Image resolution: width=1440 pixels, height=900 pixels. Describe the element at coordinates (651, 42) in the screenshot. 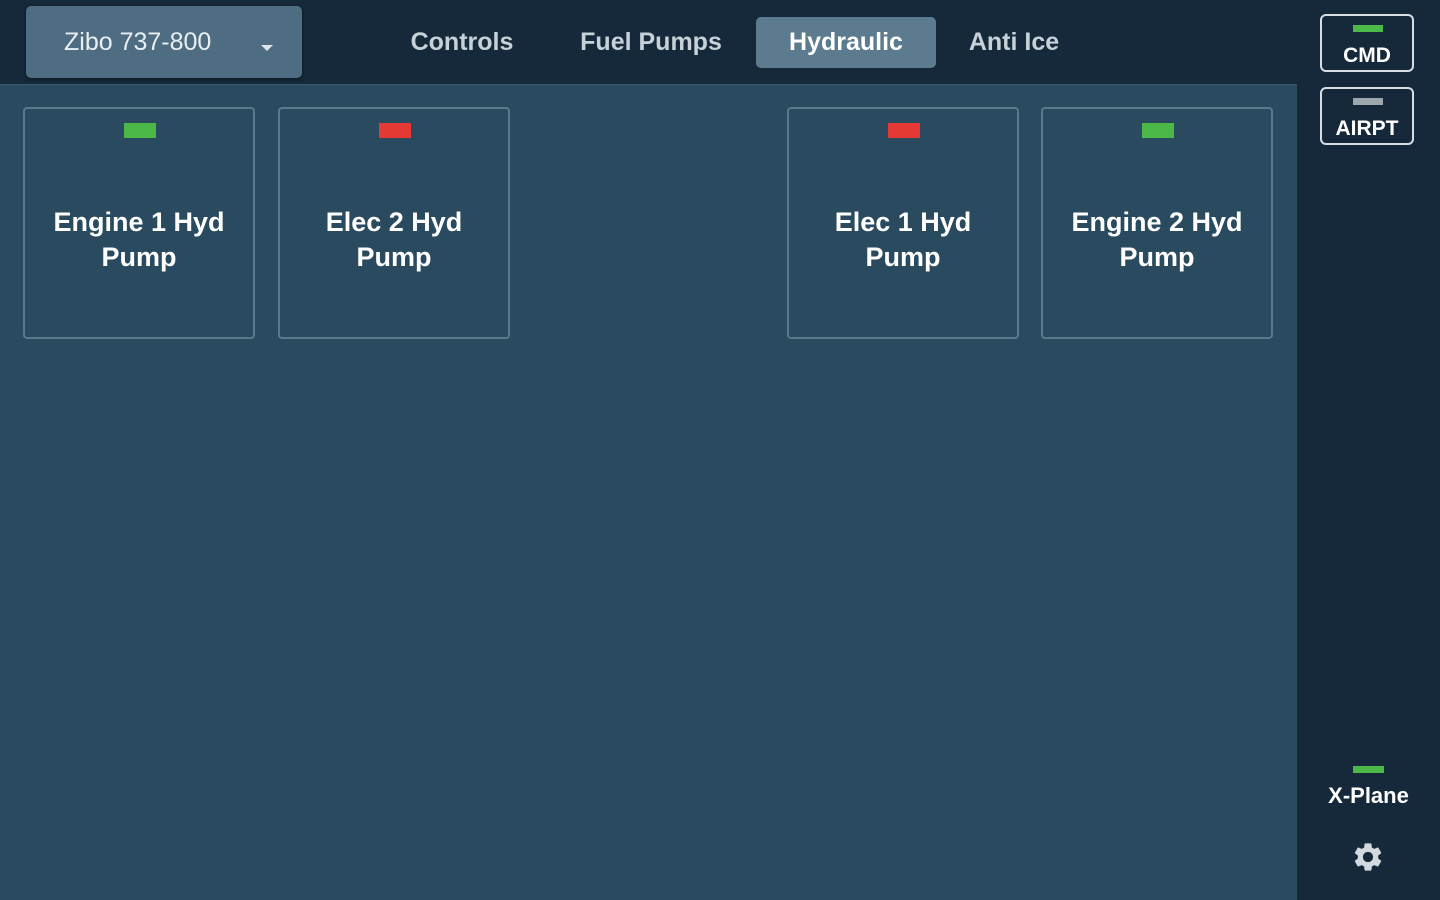

I see `tab-fuel-pumps: Fuel Pumps` at that location.